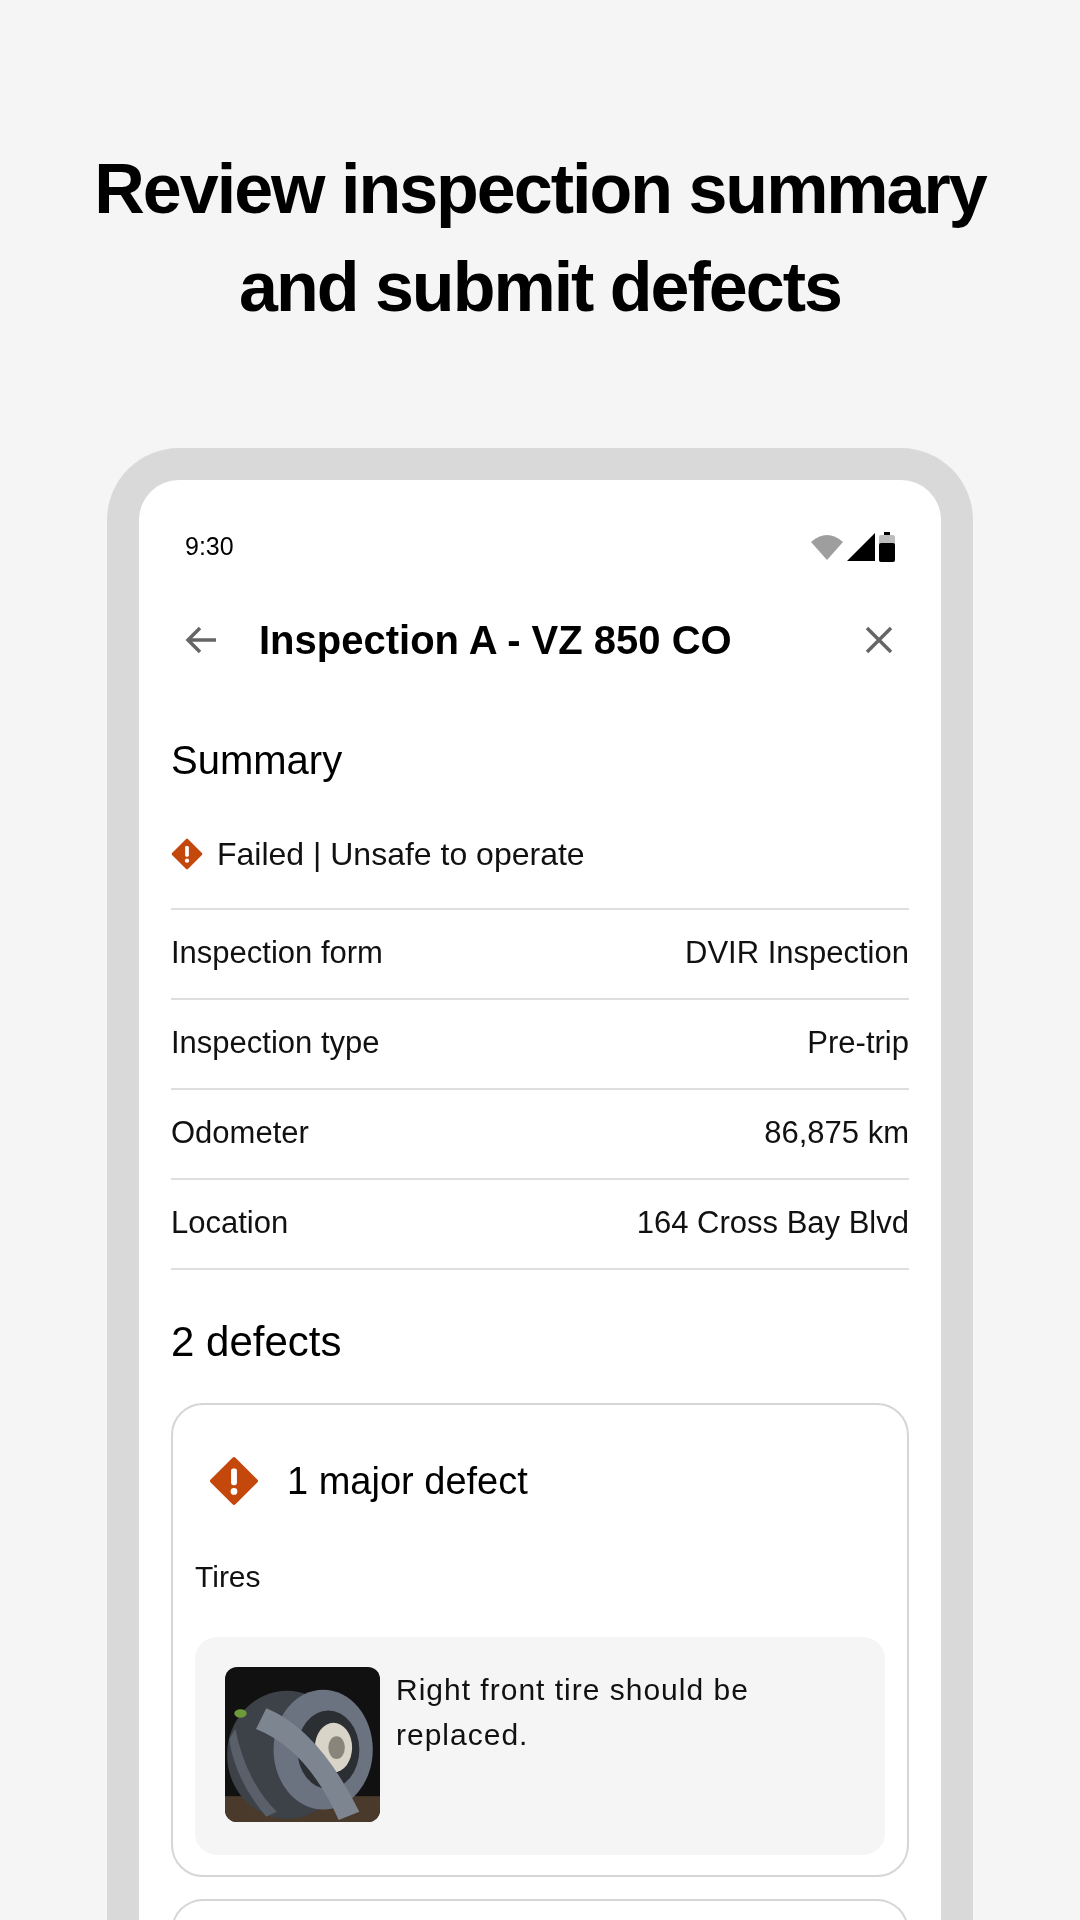 This screenshot has width=1080, height=1920. What do you see at coordinates (407, 1481) in the screenshot?
I see `defect-group-title: 1 major defect` at bounding box center [407, 1481].